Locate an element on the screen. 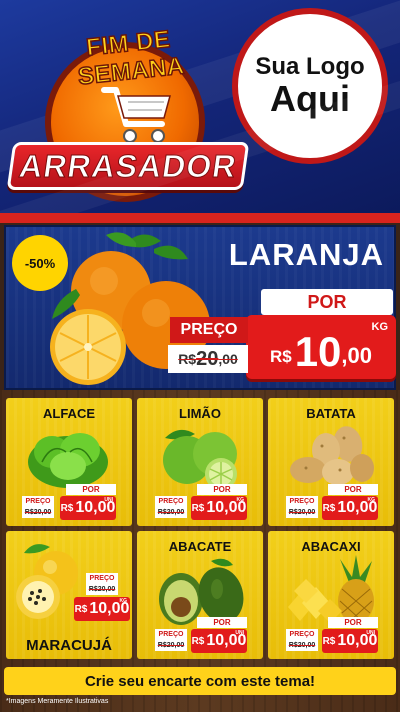  potato-image is located at coordinates (332, 455).